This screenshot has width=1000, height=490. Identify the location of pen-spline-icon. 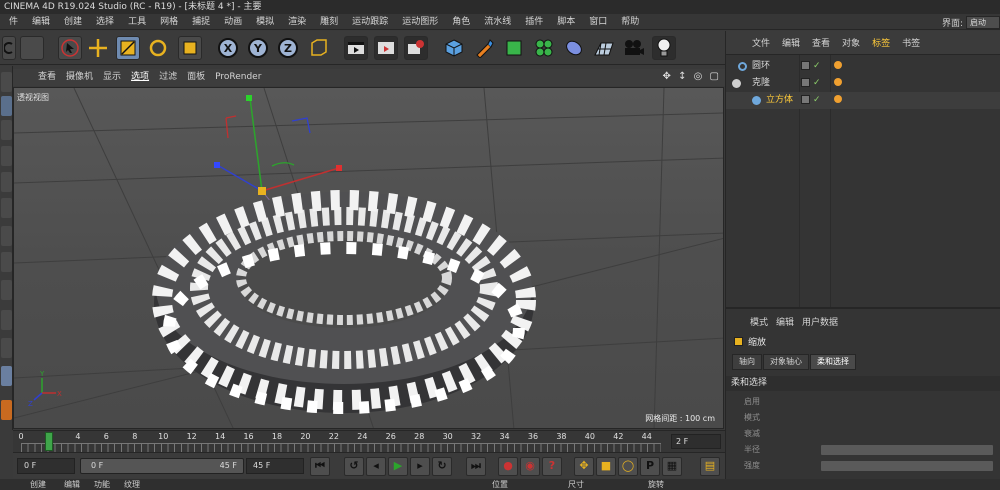
(484, 48).